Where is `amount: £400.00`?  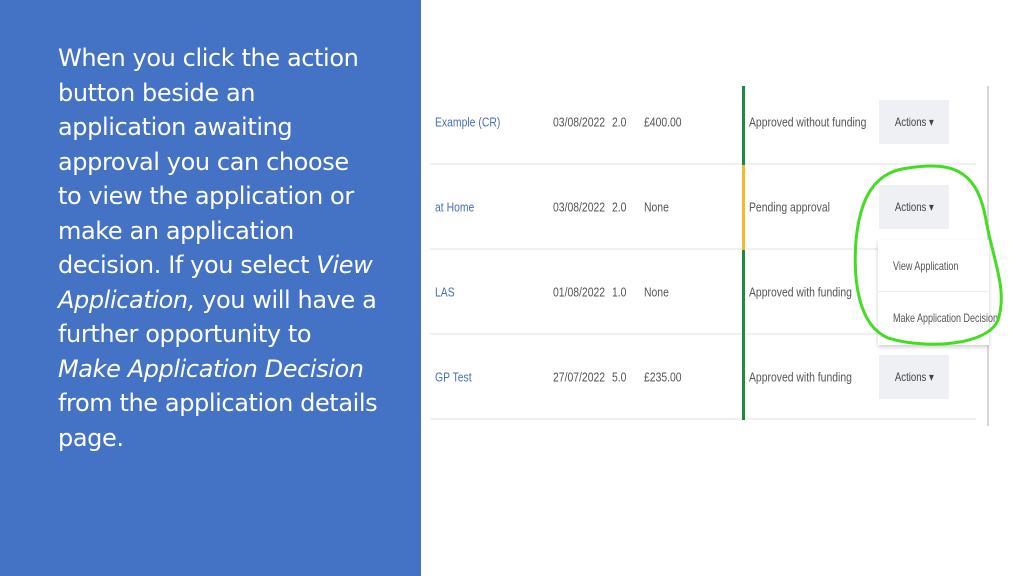 amount: £400.00 is located at coordinates (663, 121).